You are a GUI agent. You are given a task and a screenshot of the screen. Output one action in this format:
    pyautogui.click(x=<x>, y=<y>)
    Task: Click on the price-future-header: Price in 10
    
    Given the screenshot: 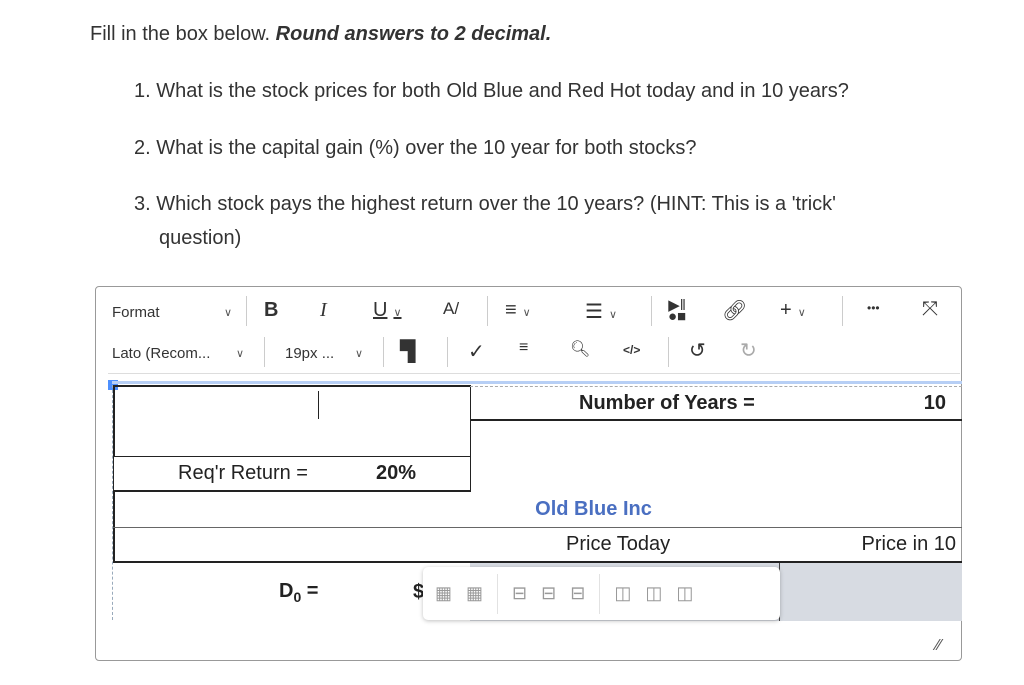 What is the action you would take?
    pyautogui.click(x=909, y=544)
    